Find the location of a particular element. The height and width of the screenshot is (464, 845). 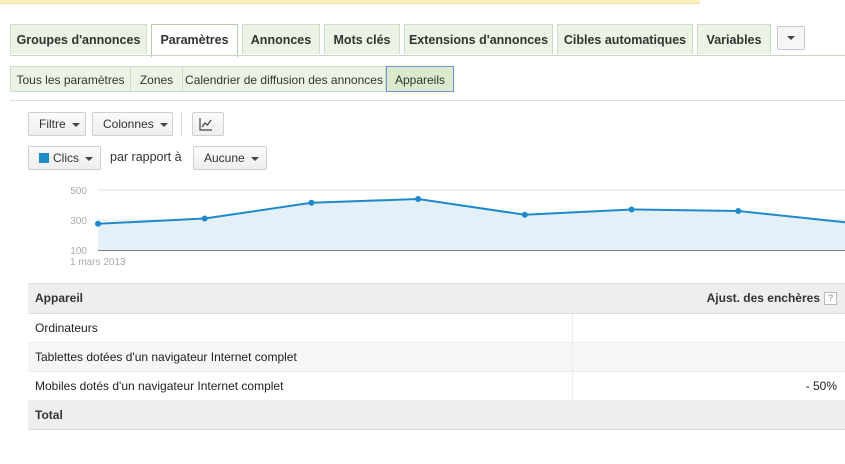

chart-y-ticks: 500 300 100 is located at coordinates (78, 221).